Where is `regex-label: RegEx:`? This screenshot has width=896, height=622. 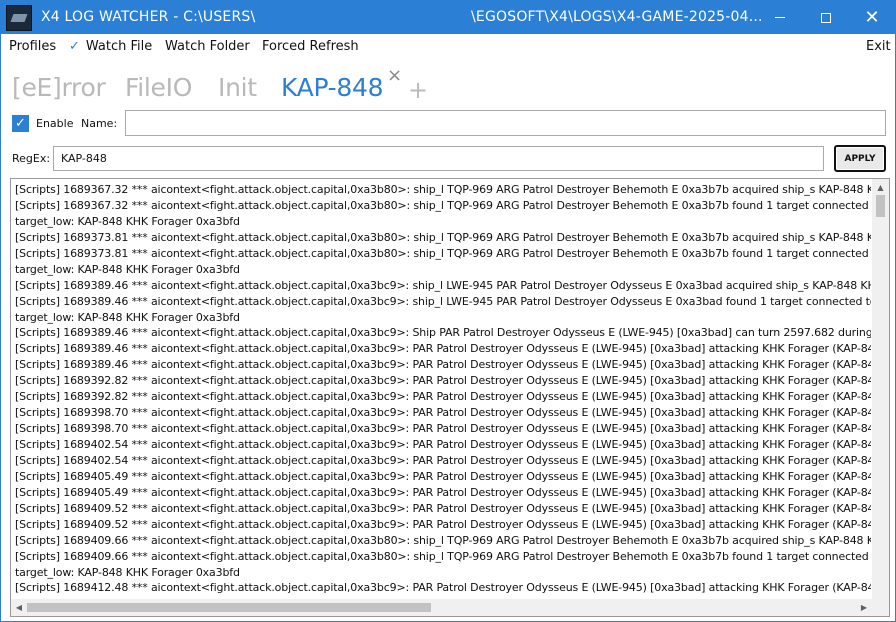
regex-label: RegEx: is located at coordinates (31, 158).